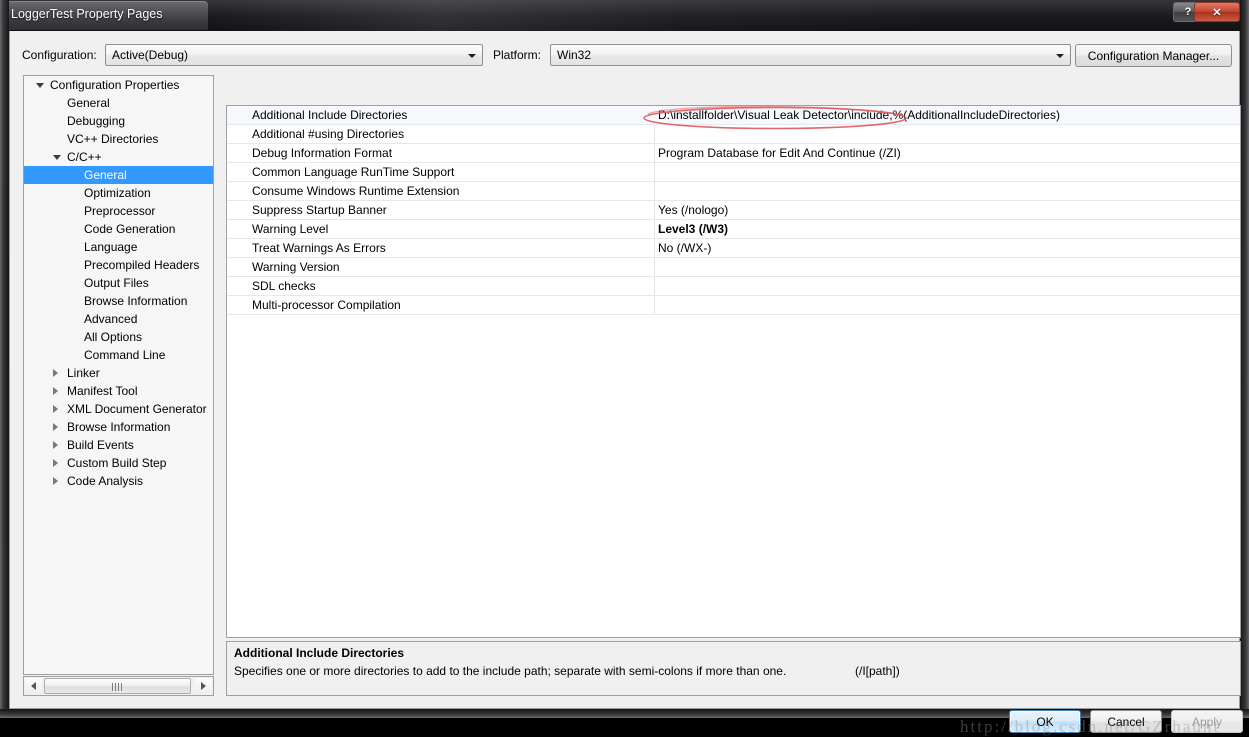  I want to click on tree-item-label: General, so click(105, 175).